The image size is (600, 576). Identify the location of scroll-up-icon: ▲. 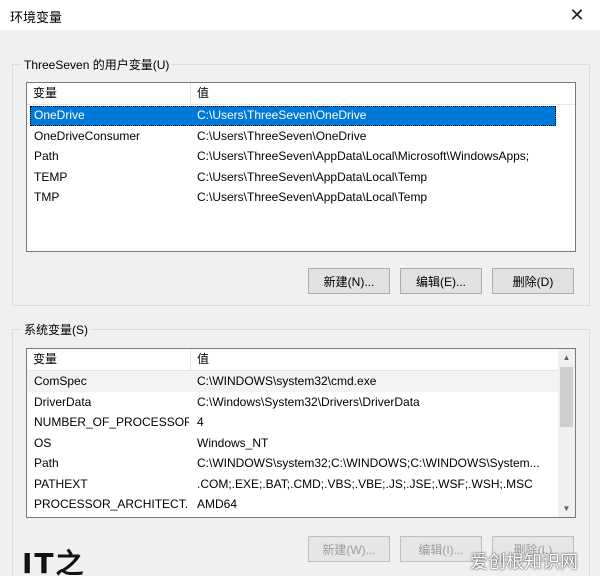
(566, 357).